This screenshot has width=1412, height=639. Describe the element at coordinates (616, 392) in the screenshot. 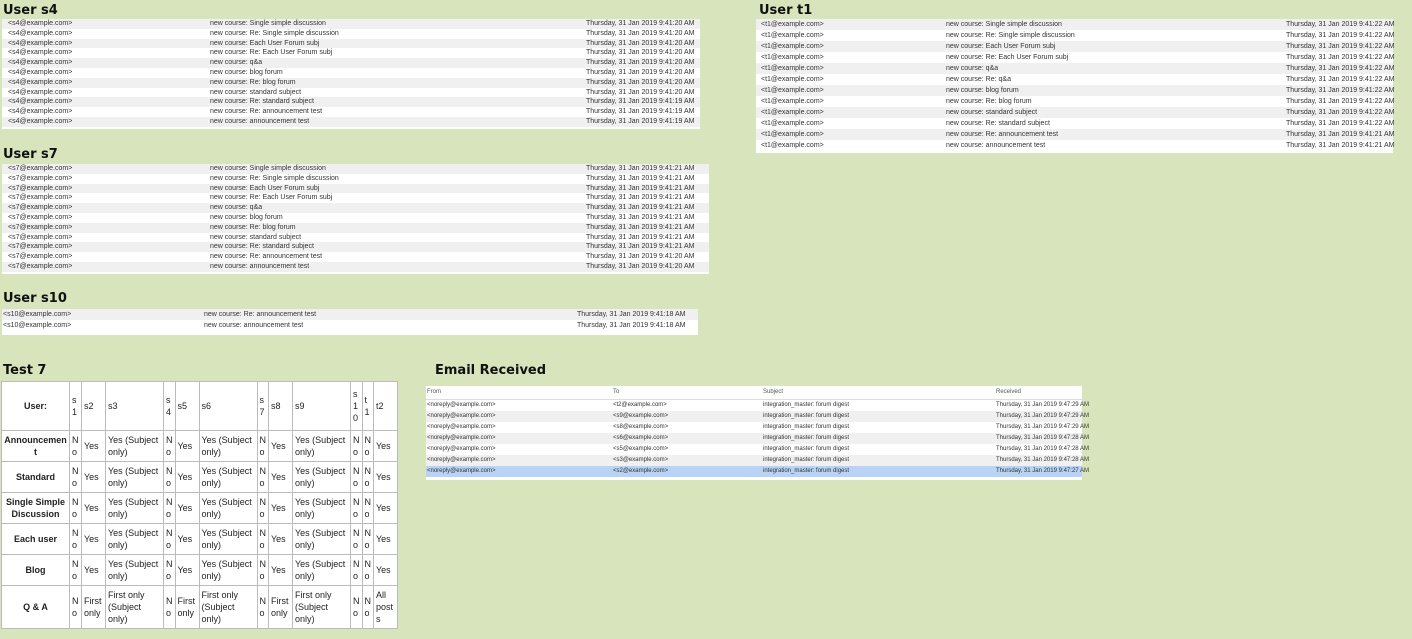

I see `column-header-to: To` at that location.